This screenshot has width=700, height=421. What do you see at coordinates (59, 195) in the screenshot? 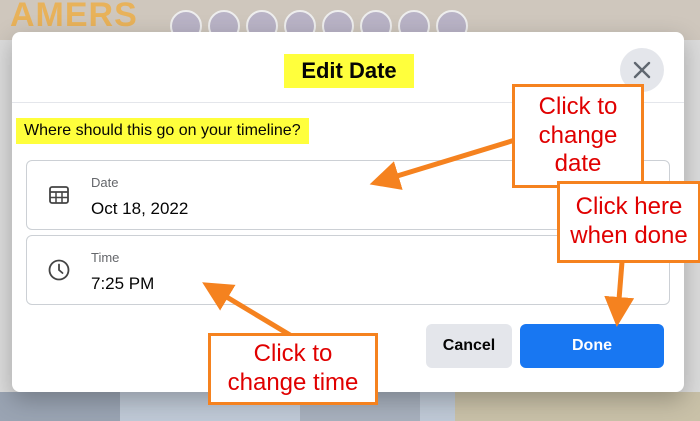
I see `calendar-icon` at bounding box center [59, 195].